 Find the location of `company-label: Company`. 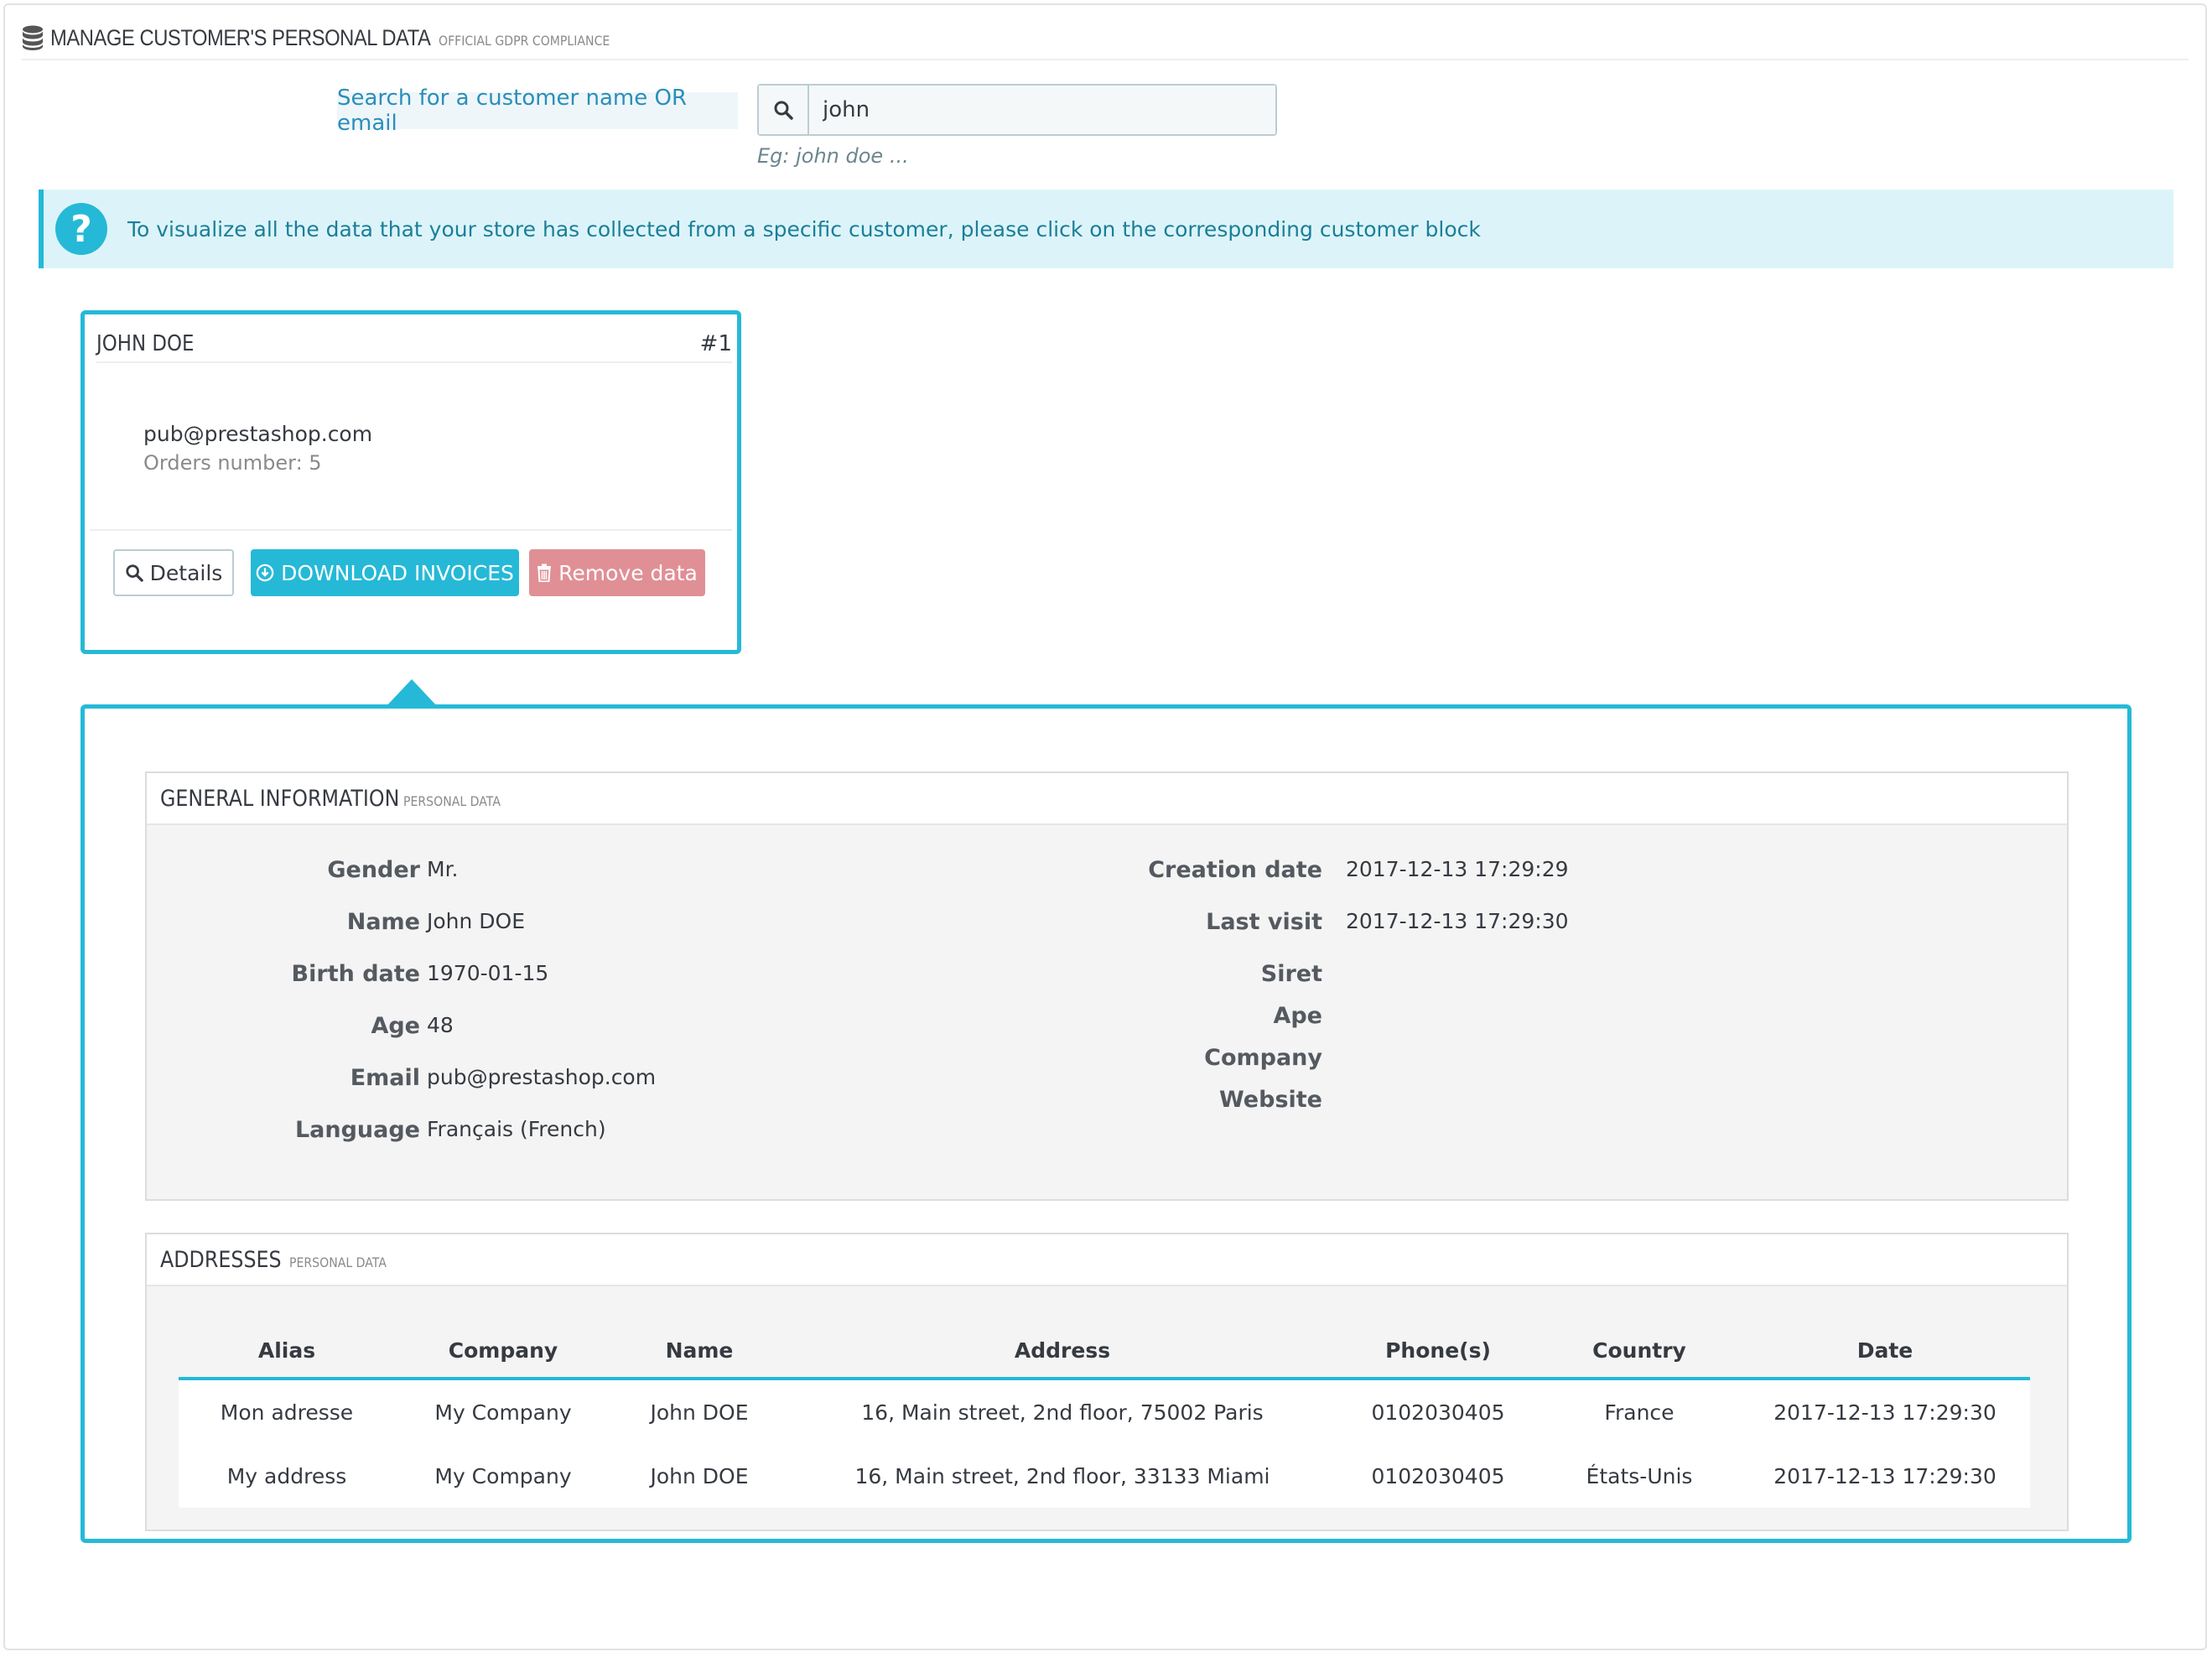

company-label: Company is located at coordinates (1263, 1058).